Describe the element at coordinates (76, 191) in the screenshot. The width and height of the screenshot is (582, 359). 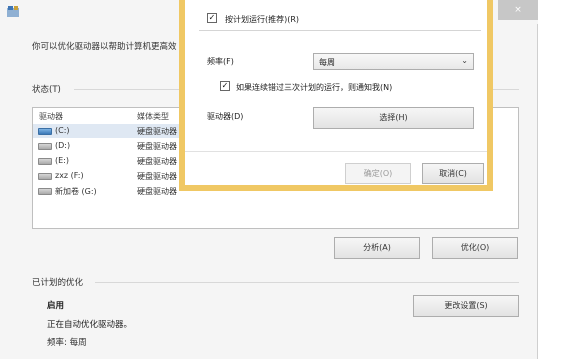
I see `drive-name: 新加卷 (G:)` at that location.